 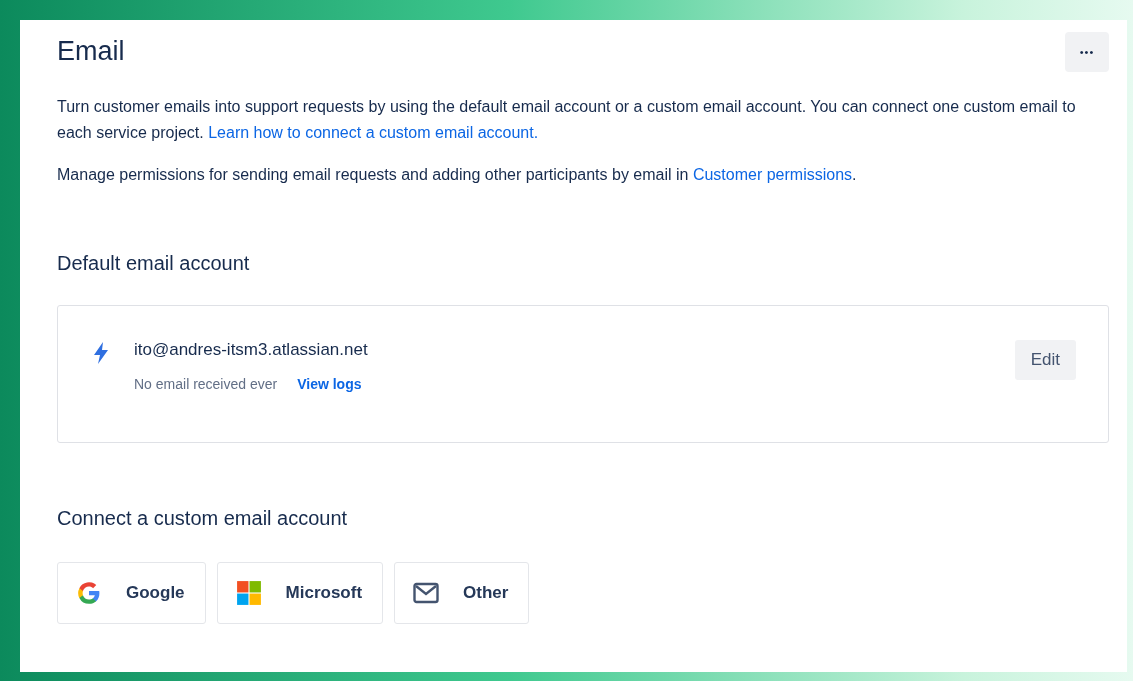 What do you see at coordinates (248, 593) in the screenshot?
I see `four-squares-icon` at bounding box center [248, 593].